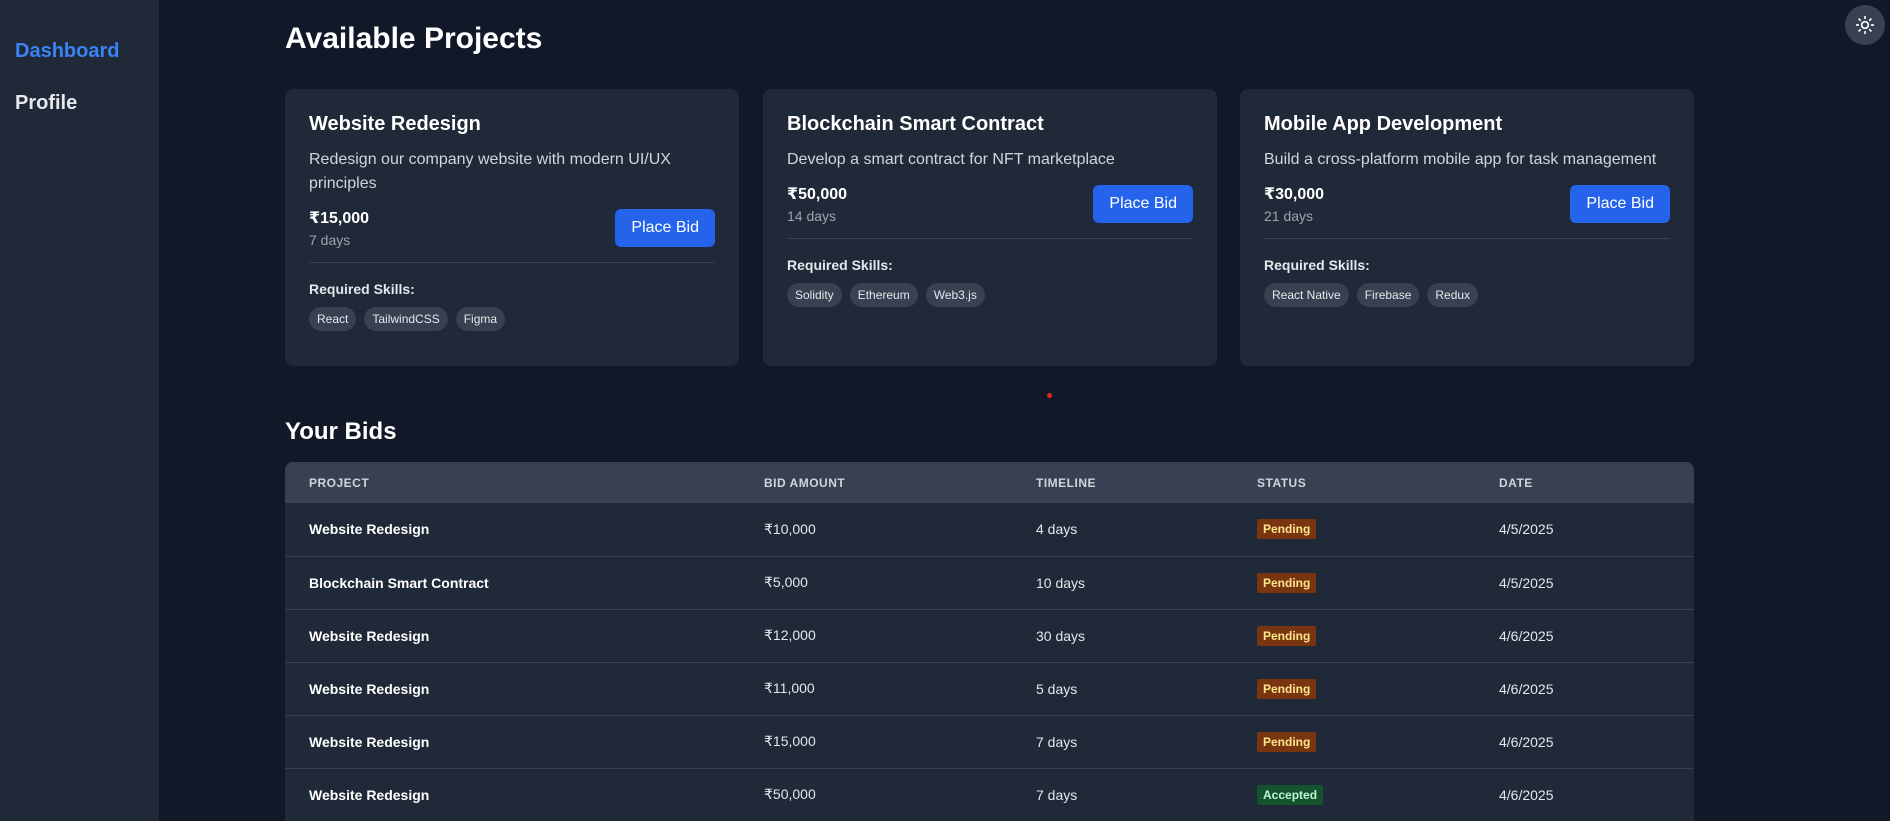 The height and width of the screenshot is (821, 1890). I want to click on status-badge: Accepted, so click(1290, 794).